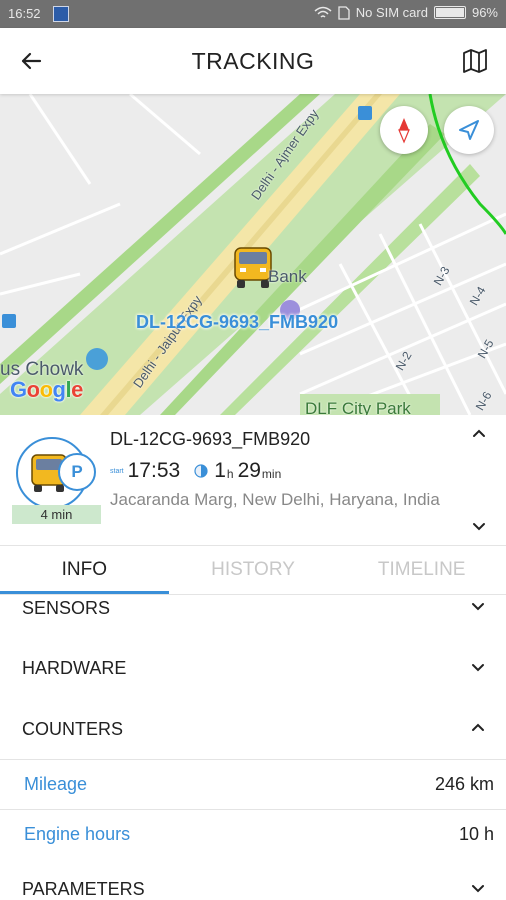 The height and width of the screenshot is (900, 506). I want to click on my-location-button, so click(469, 130).